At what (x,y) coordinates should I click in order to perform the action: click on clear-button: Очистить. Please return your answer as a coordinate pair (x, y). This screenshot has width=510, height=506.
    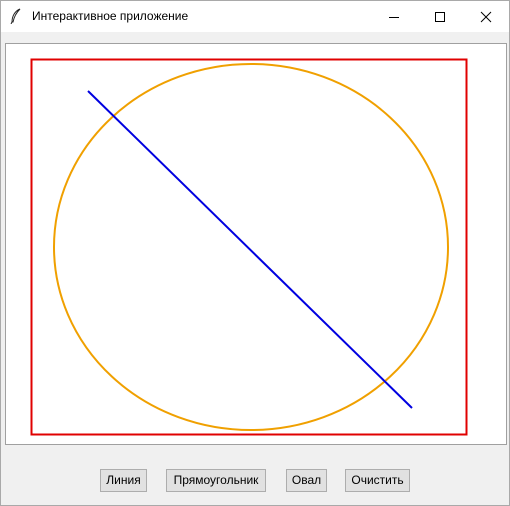
    Looking at the image, I should click on (377, 480).